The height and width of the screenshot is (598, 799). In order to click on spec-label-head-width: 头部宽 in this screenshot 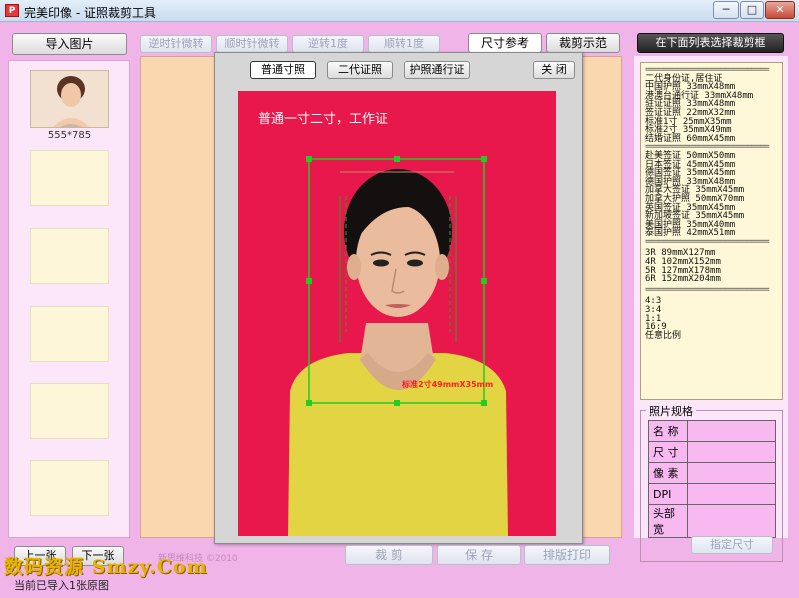, I will do `click(668, 521)`.